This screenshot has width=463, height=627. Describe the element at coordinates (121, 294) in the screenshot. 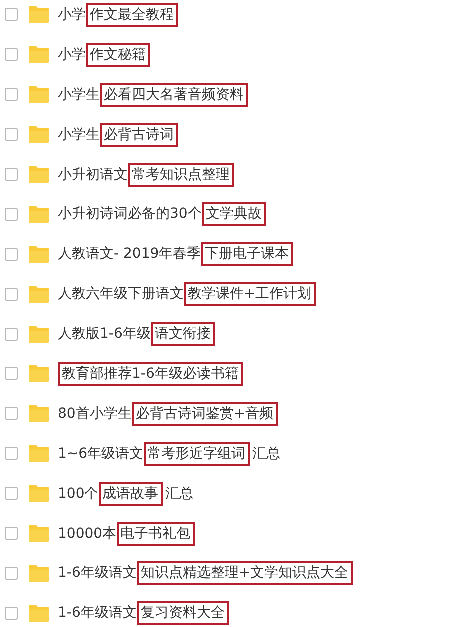

I see `file-name-text: 人教六年级下册语文` at that location.